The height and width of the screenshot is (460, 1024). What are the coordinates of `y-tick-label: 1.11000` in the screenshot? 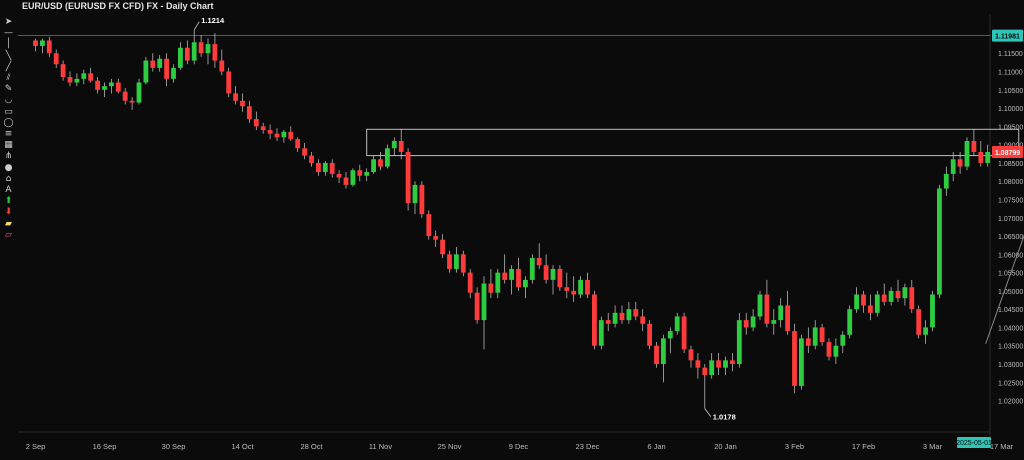 It's located at (1010, 73).